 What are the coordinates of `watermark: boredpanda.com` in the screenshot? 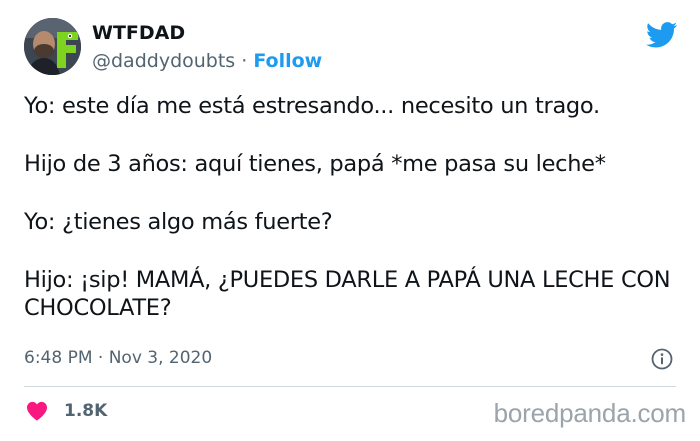 It's located at (590, 413).